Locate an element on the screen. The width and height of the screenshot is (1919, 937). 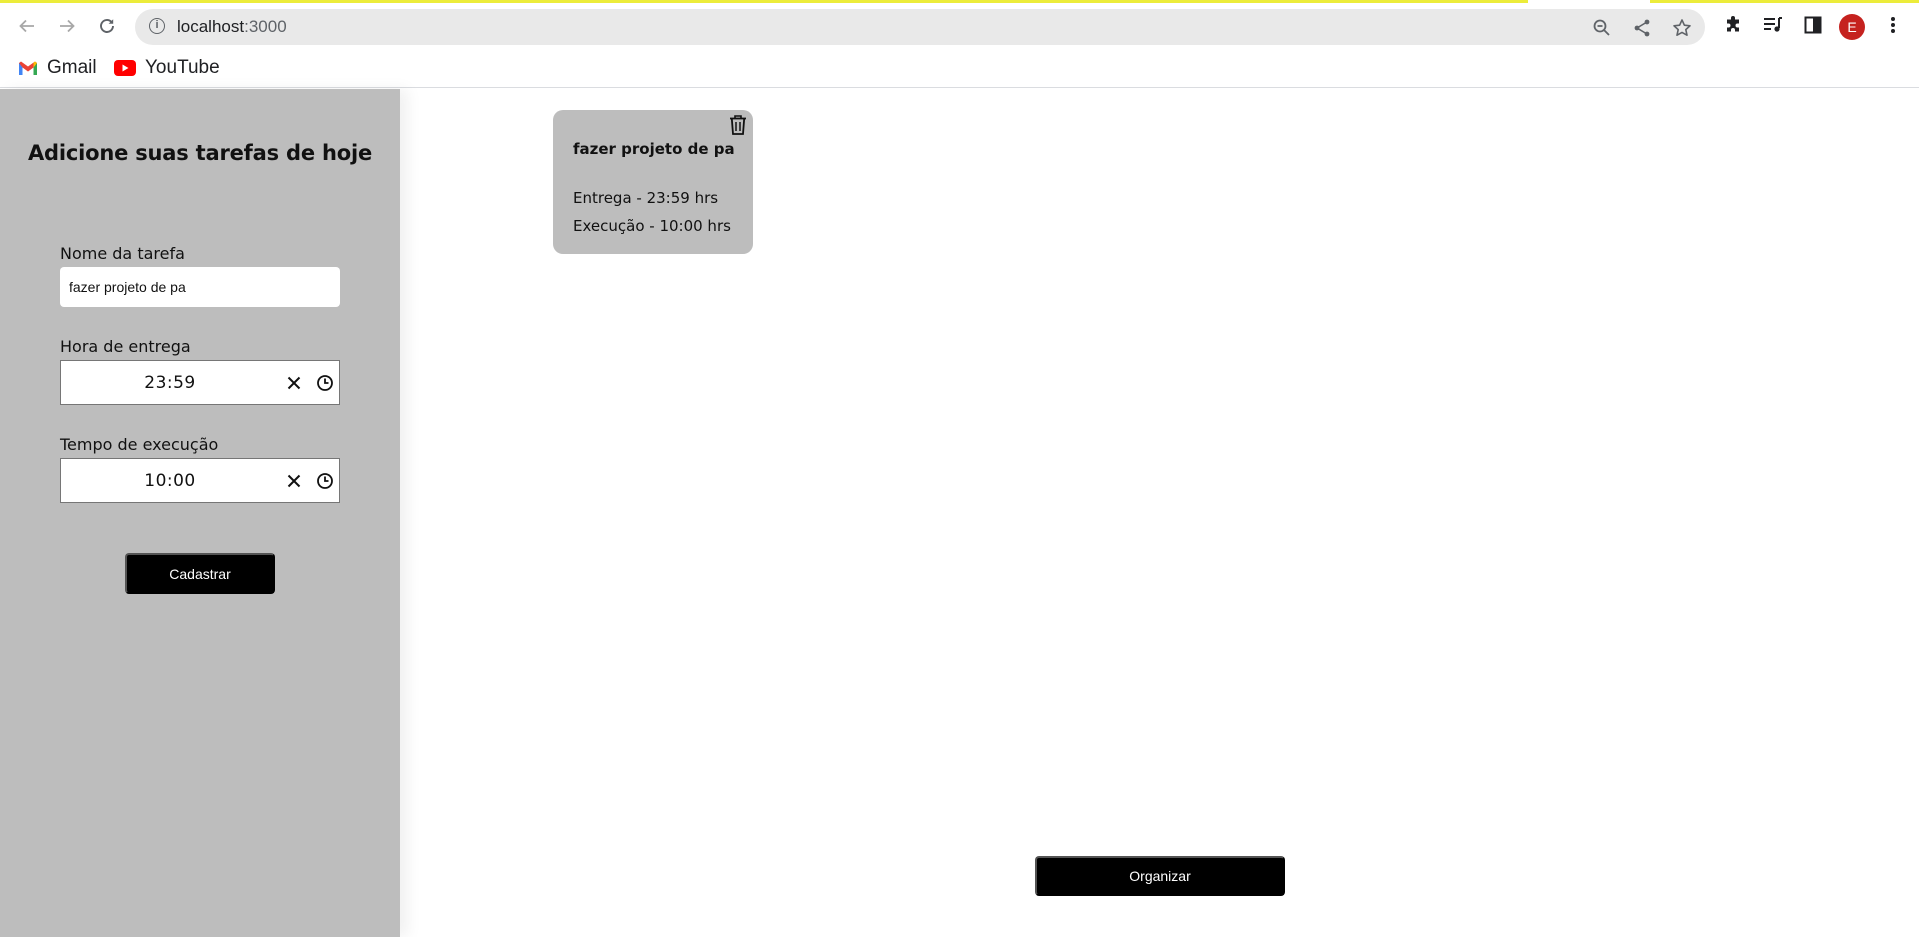
avatar-letter: E is located at coordinates (1852, 27).